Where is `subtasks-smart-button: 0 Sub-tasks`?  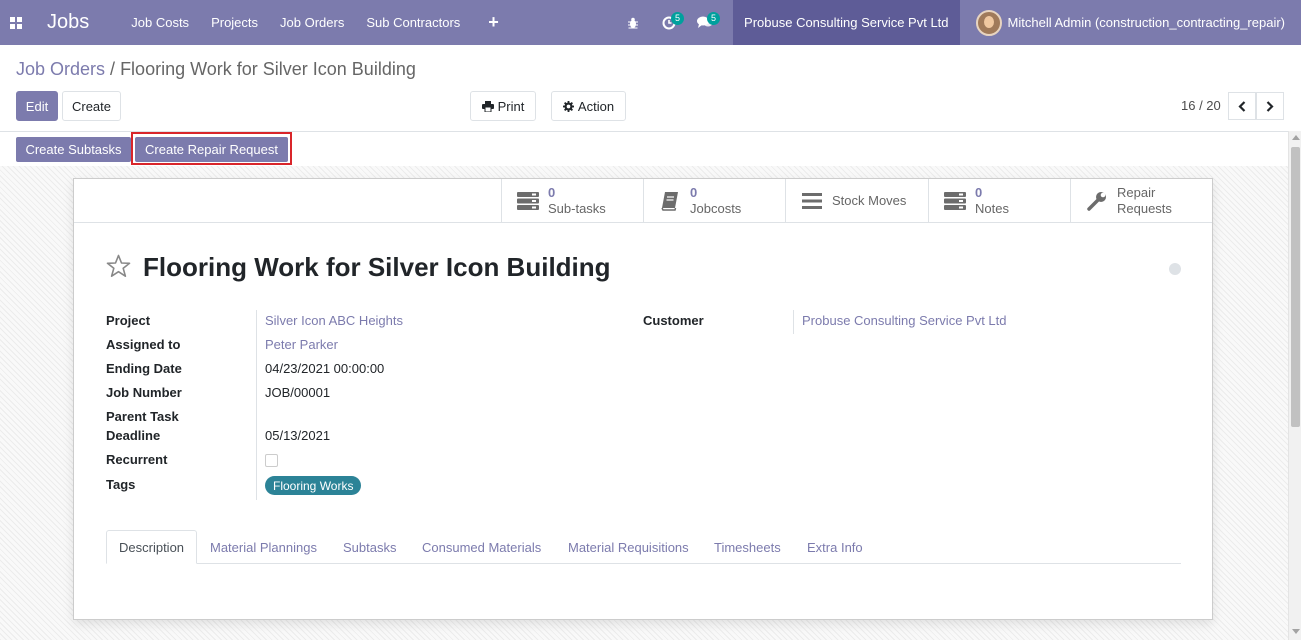 subtasks-smart-button: 0 Sub-tasks is located at coordinates (572, 201).